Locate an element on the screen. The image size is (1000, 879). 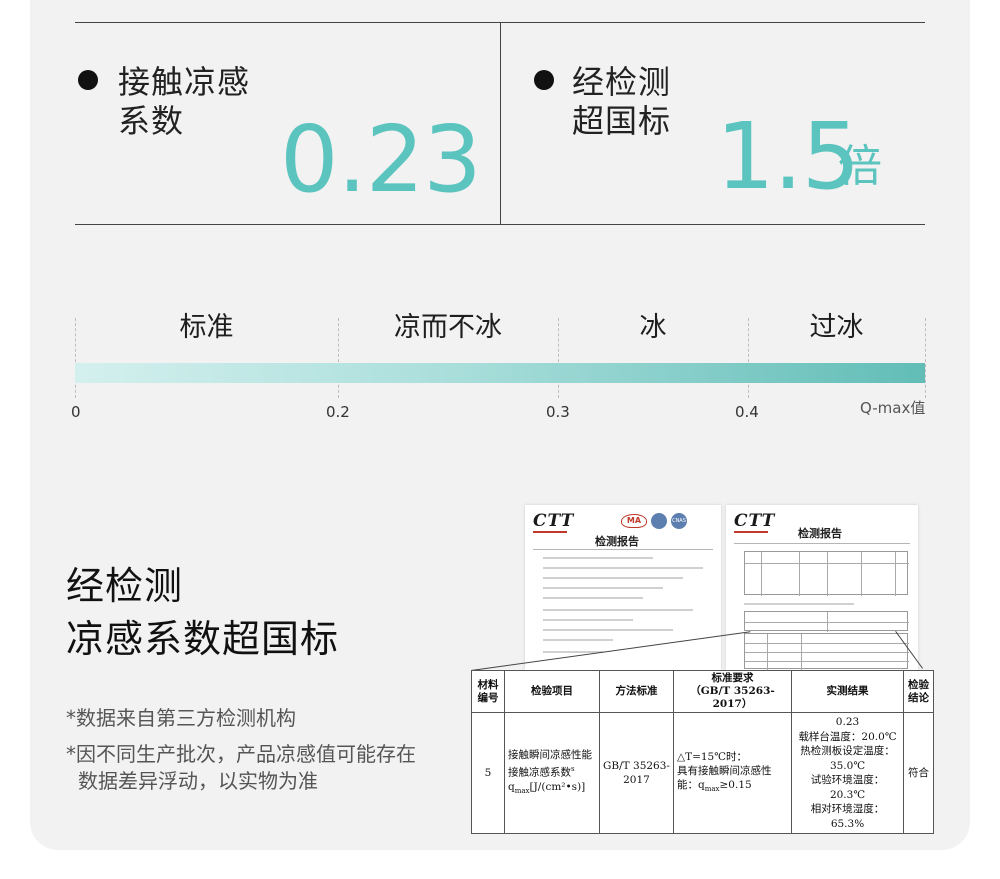
mini-result-table is located at coordinates (826, 573).